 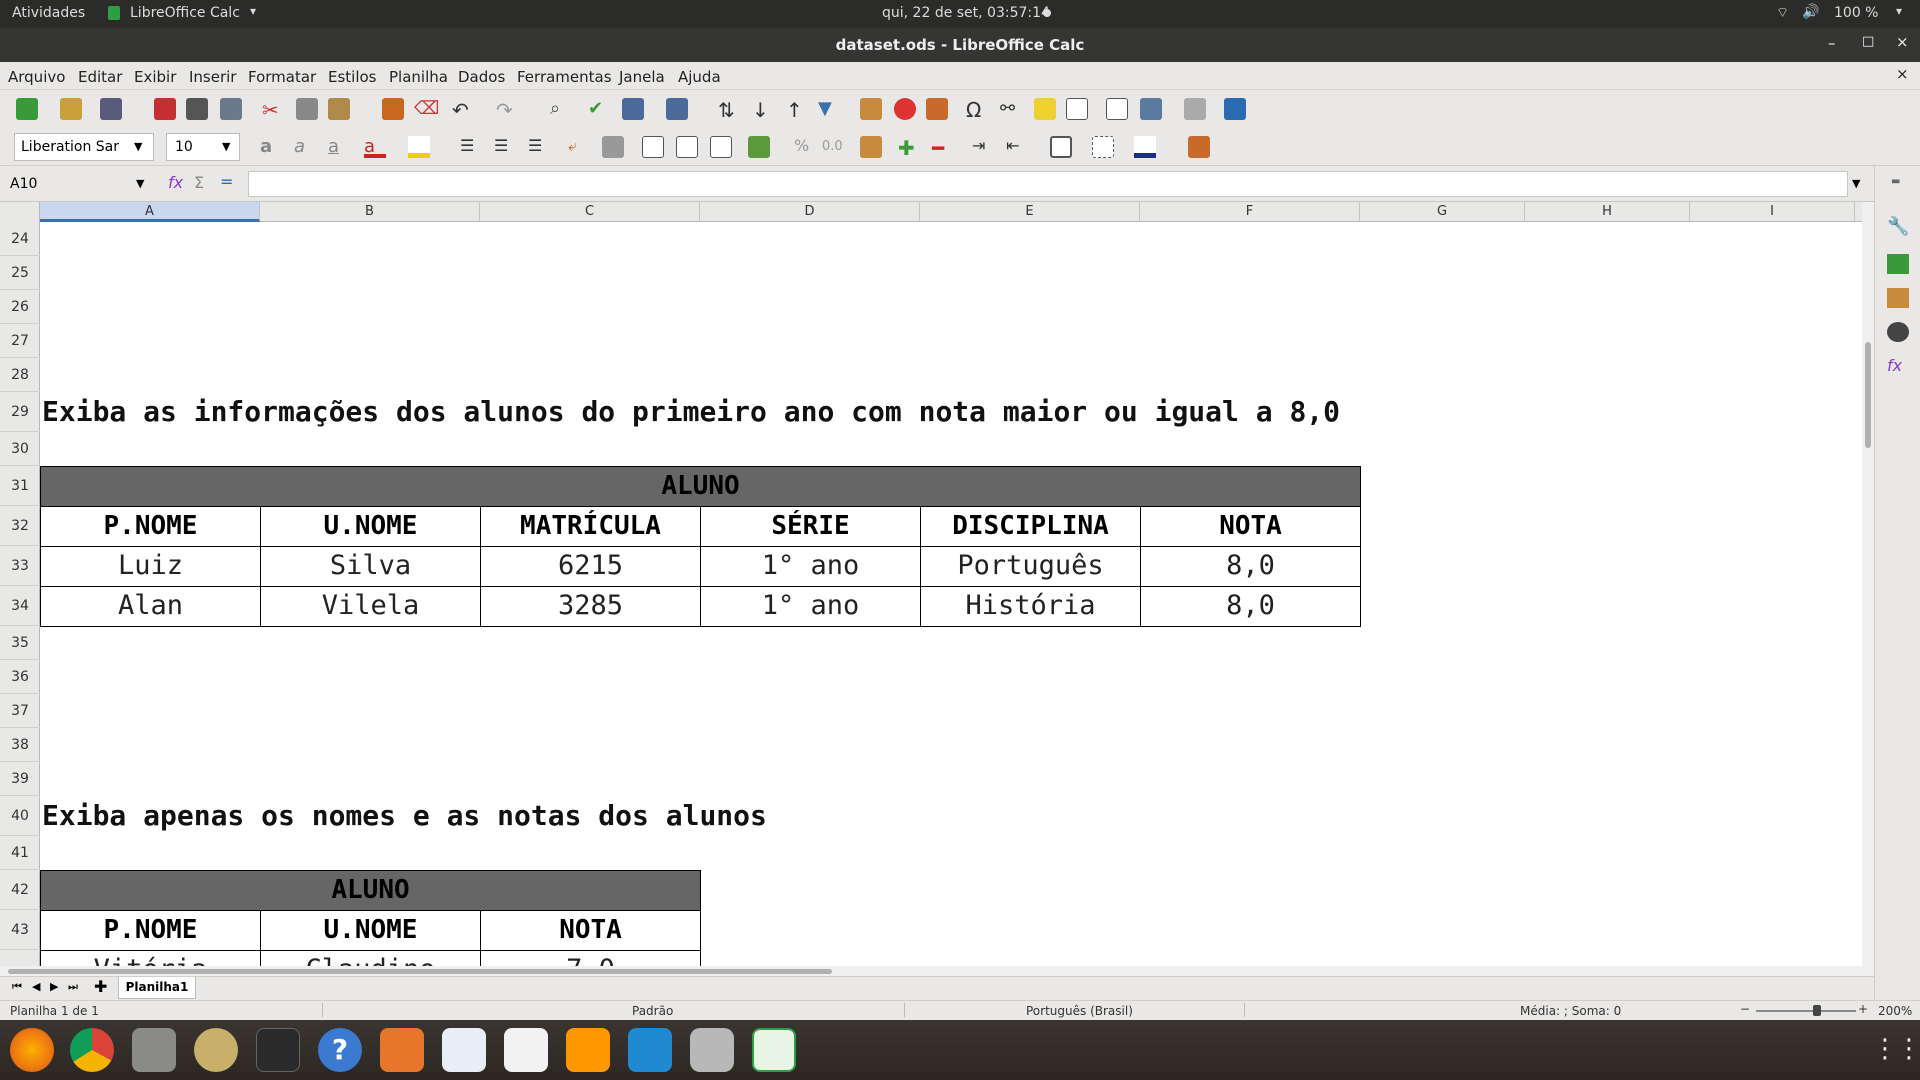 What do you see at coordinates (20, 212) in the screenshot?
I see `select-all-corner` at bounding box center [20, 212].